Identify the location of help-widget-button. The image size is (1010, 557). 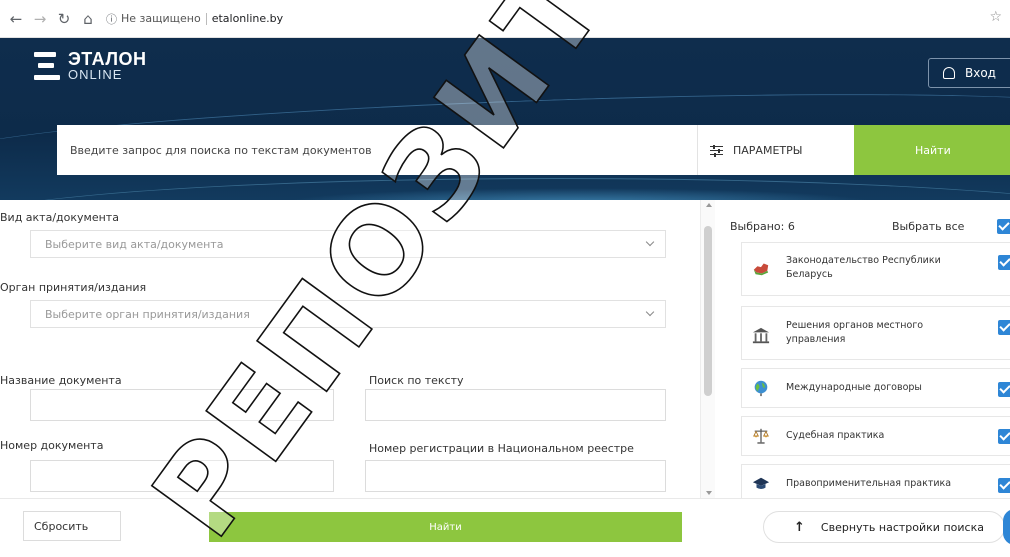
(1006, 527).